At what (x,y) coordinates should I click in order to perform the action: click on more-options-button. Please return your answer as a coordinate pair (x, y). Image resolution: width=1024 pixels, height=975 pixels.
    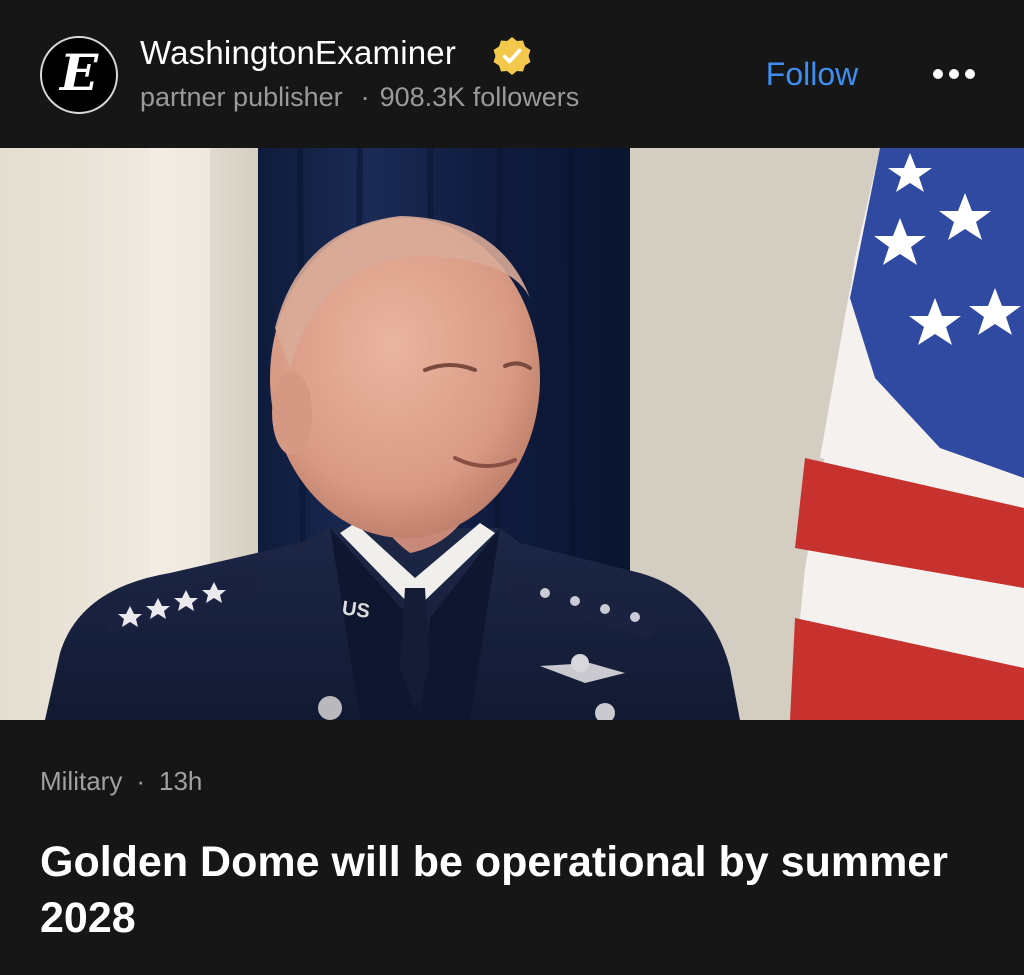
    Looking at the image, I should click on (954, 74).